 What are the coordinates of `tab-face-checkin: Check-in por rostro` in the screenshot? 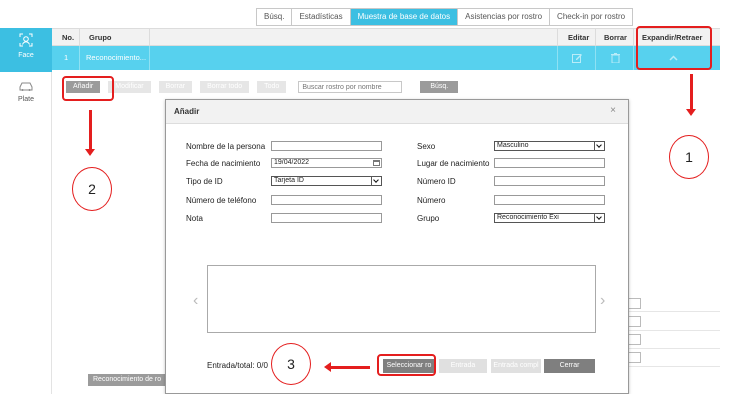 It's located at (591, 17).